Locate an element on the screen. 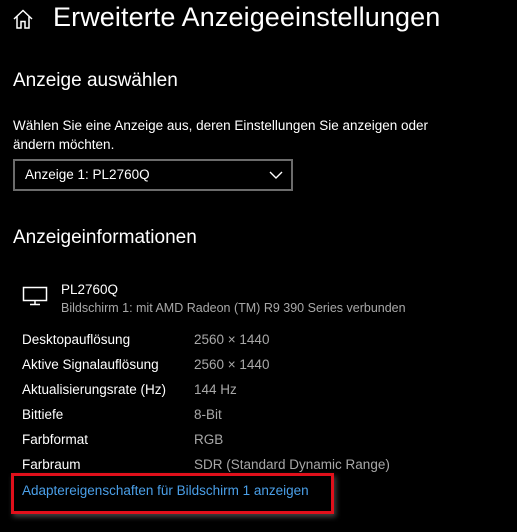  info-label: Aktualisierungsrate (Hz) is located at coordinates (94, 389).